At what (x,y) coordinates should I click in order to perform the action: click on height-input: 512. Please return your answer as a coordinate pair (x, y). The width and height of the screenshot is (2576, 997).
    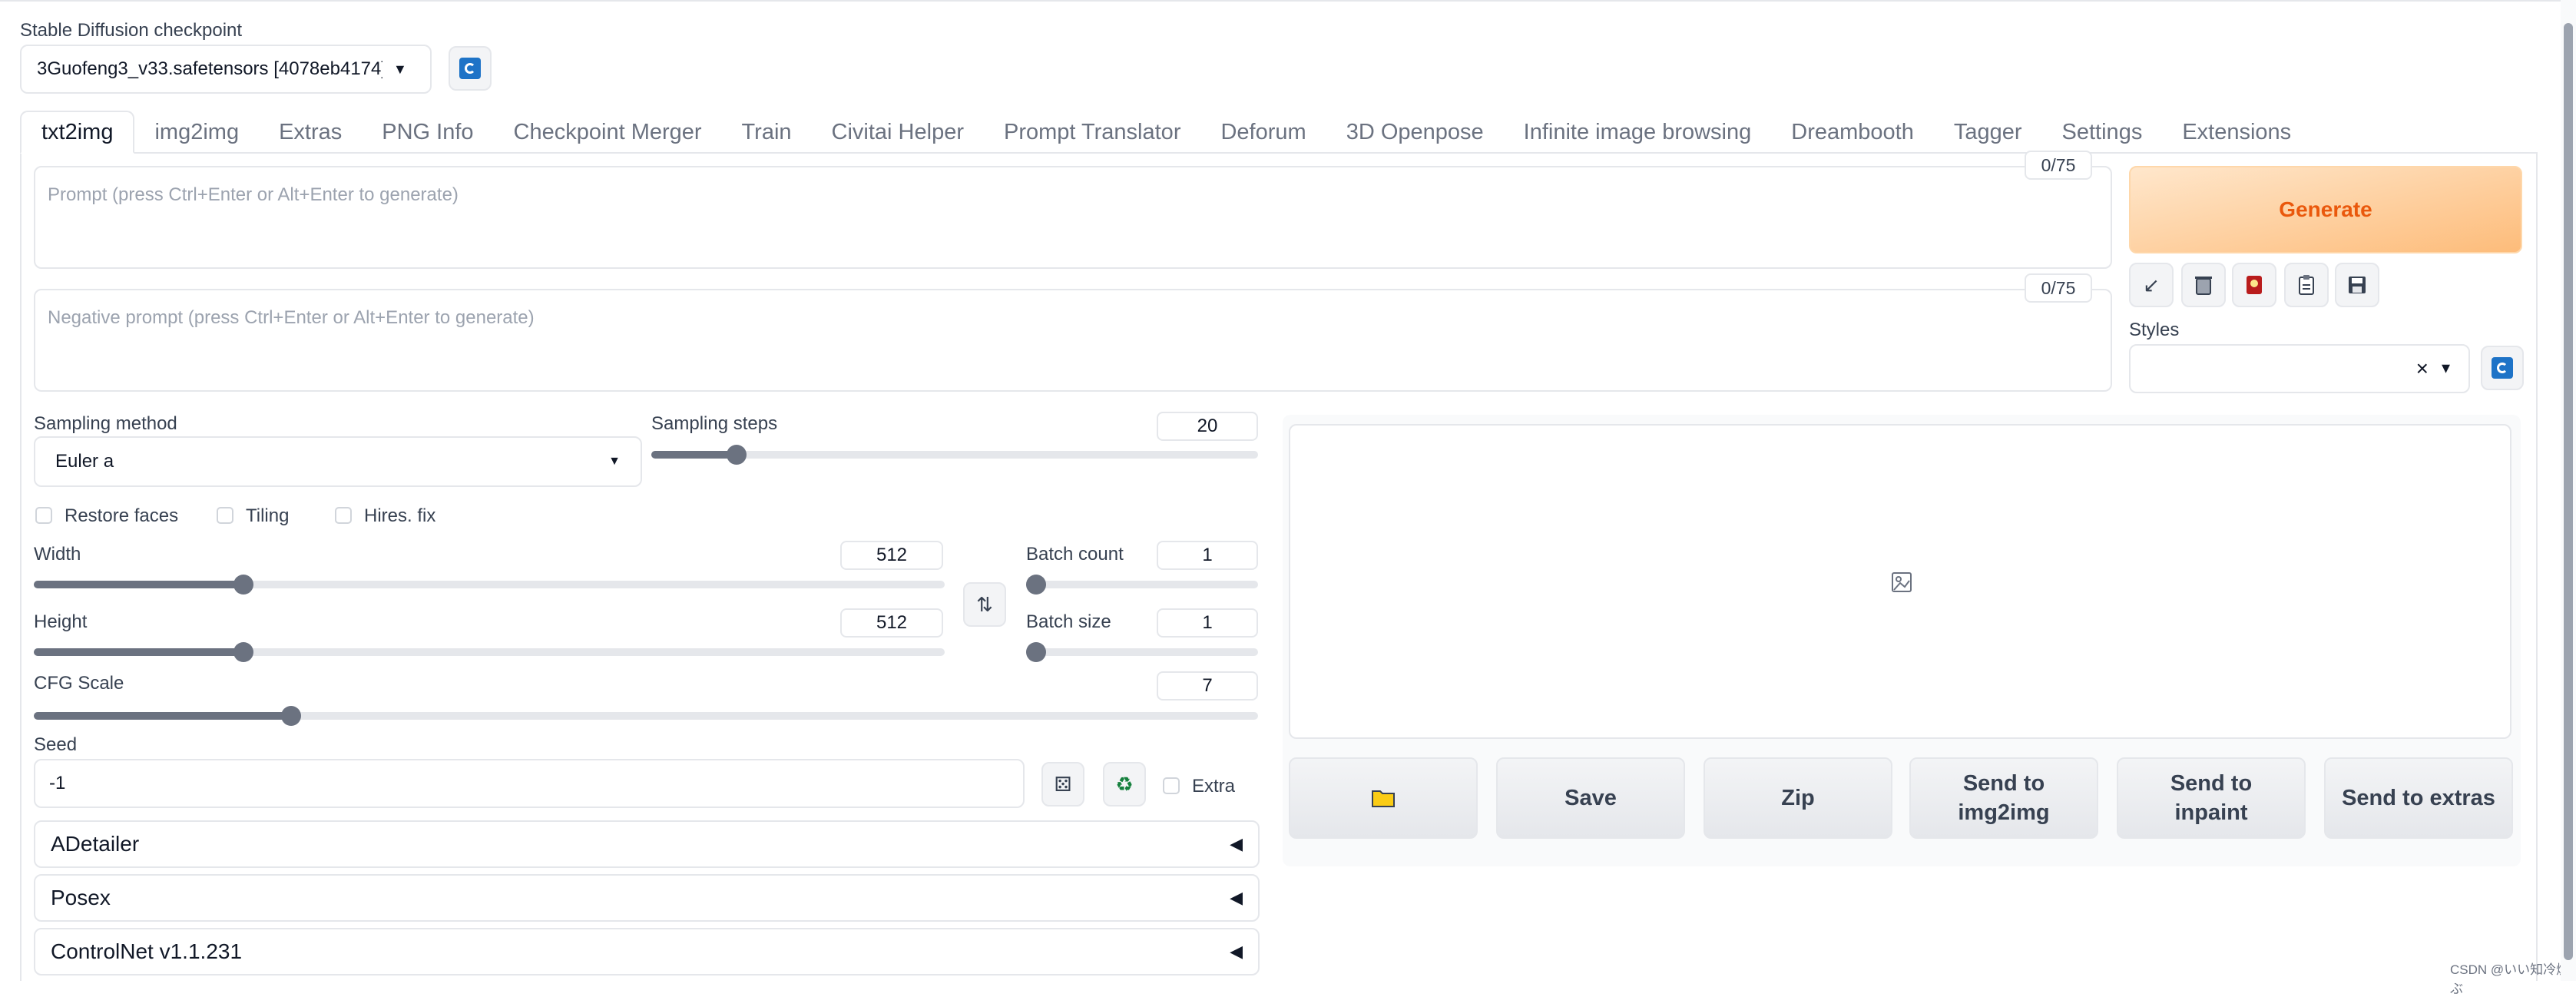
    Looking at the image, I should click on (891, 623).